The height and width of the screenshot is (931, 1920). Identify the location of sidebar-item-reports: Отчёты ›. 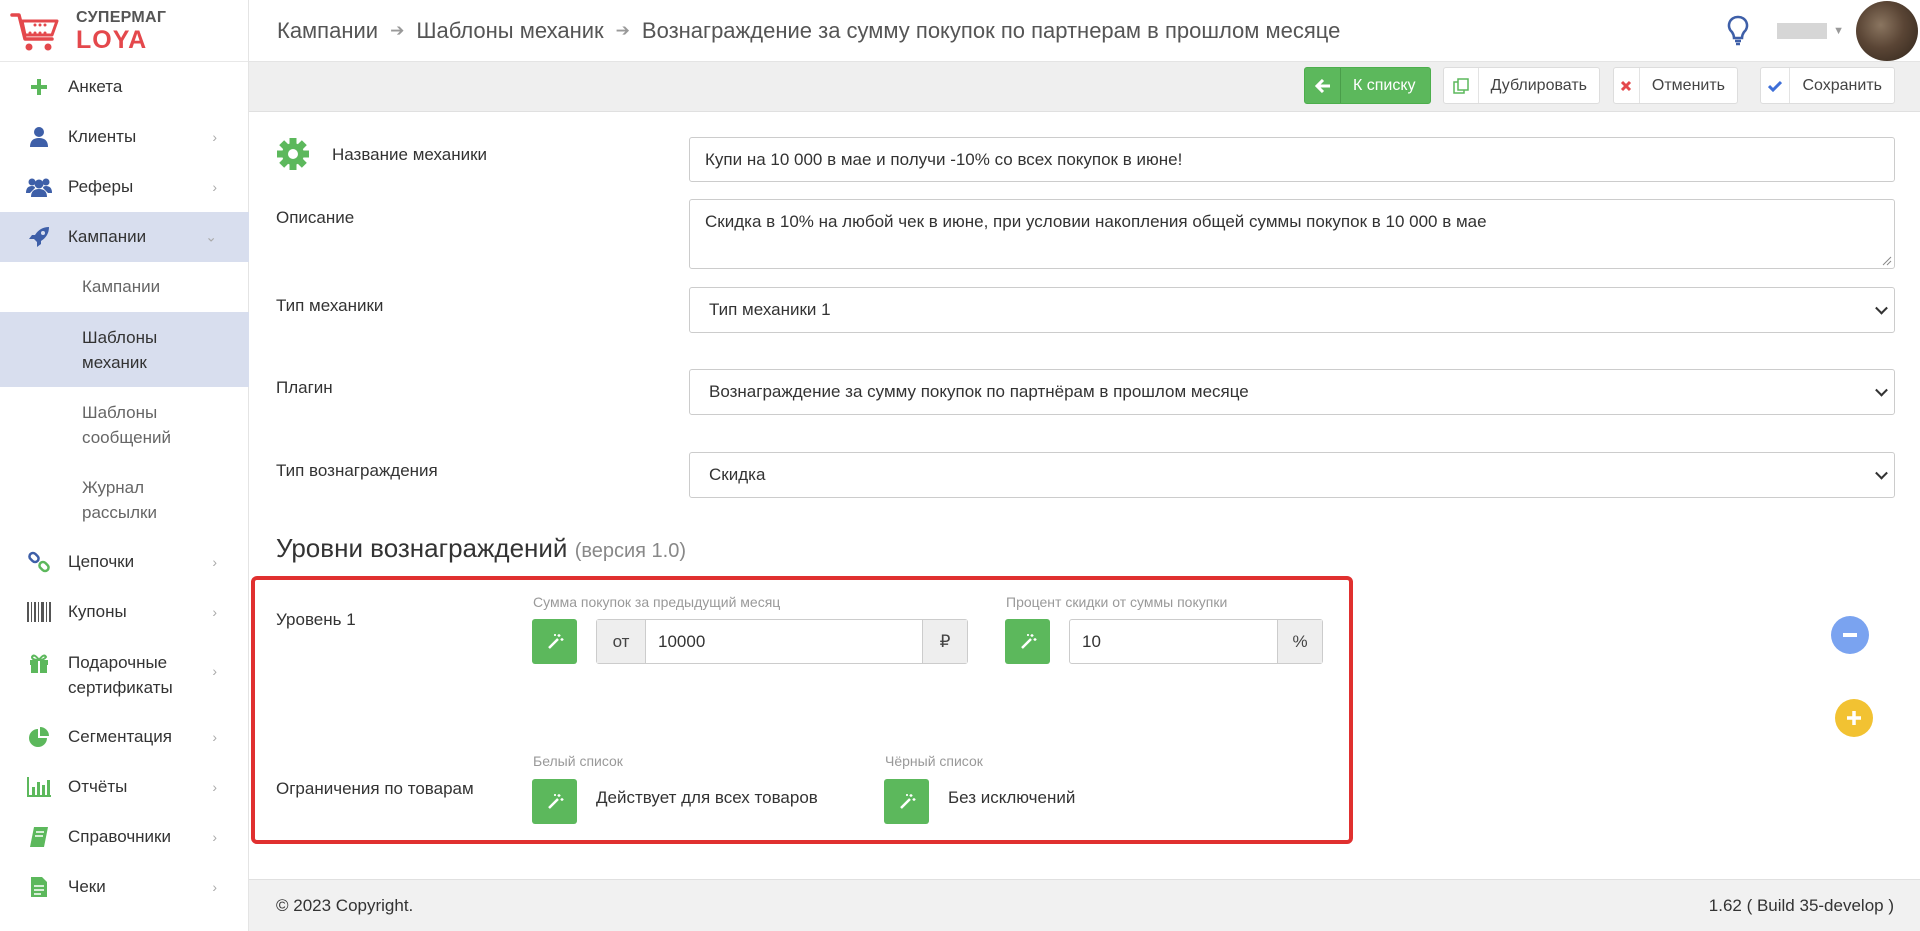
(124, 787).